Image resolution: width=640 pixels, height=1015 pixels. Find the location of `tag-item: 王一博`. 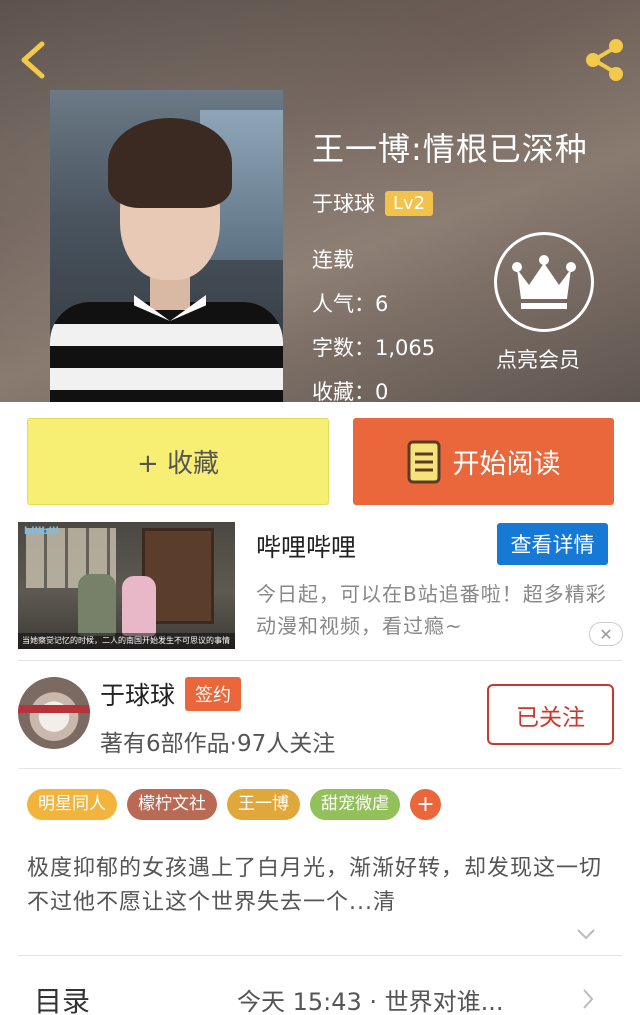

tag-item: 王一博 is located at coordinates (263, 804).